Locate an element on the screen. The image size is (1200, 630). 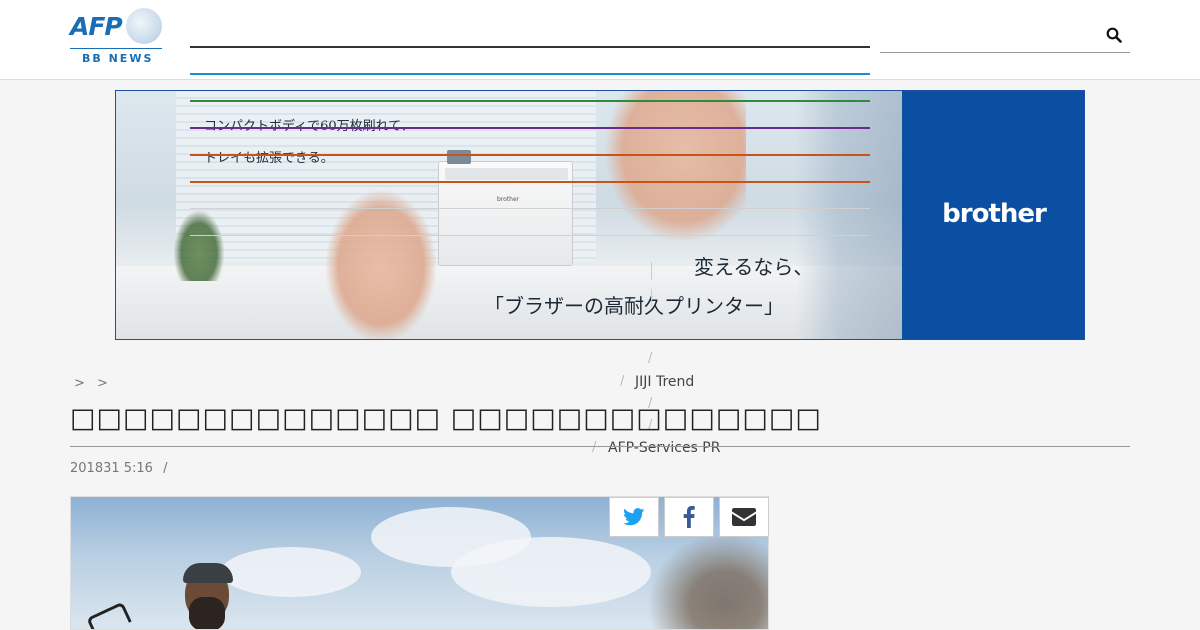
nav-bar-secondary is located at coordinates (530, 74).